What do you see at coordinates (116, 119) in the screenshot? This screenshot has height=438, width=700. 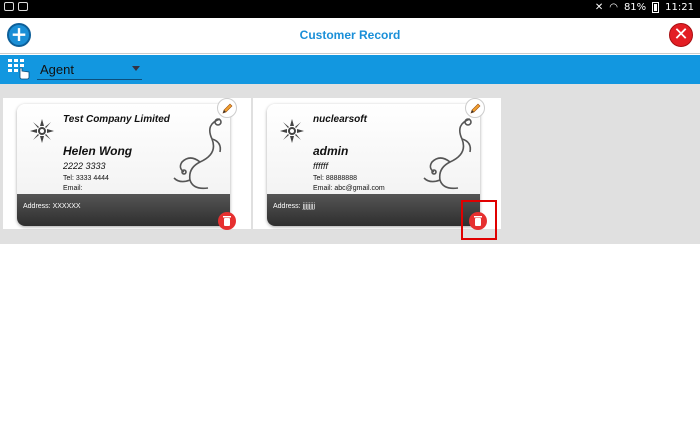 I see `card-company: Test Company Limited` at bounding box center [116, 119].